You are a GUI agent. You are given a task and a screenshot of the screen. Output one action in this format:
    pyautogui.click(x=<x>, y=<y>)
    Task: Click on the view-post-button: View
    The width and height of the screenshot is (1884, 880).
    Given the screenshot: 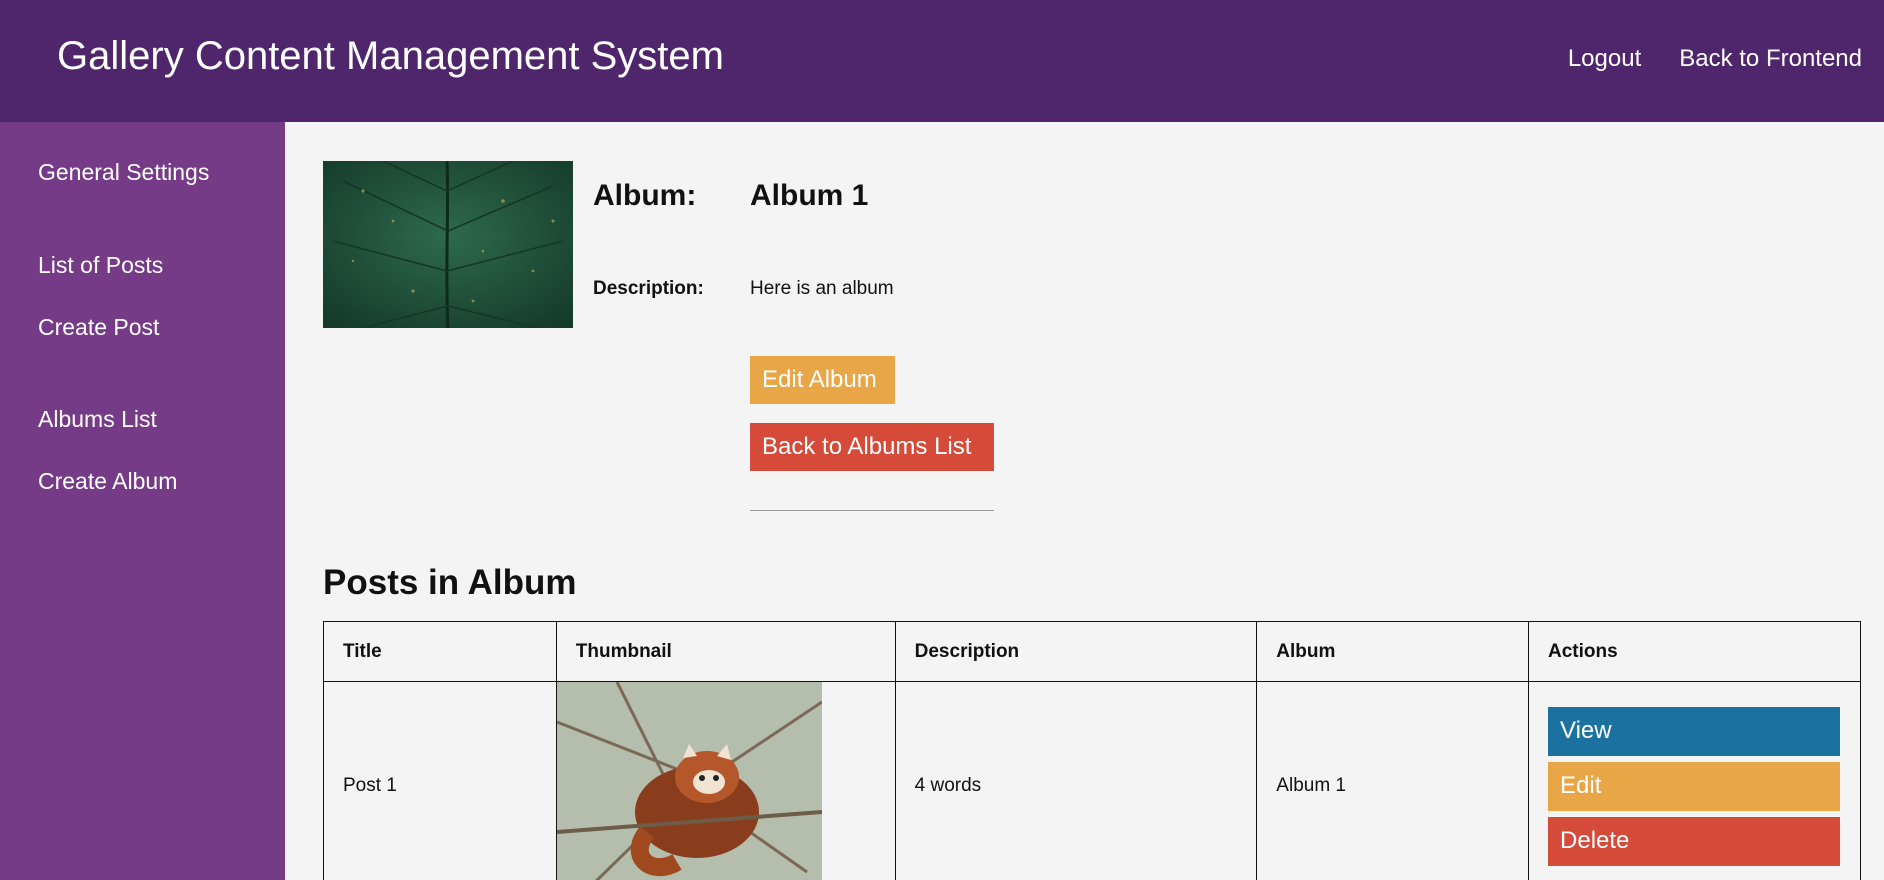 What is the action you would take?
    pyautogui.click(x=1694, y=731)
    